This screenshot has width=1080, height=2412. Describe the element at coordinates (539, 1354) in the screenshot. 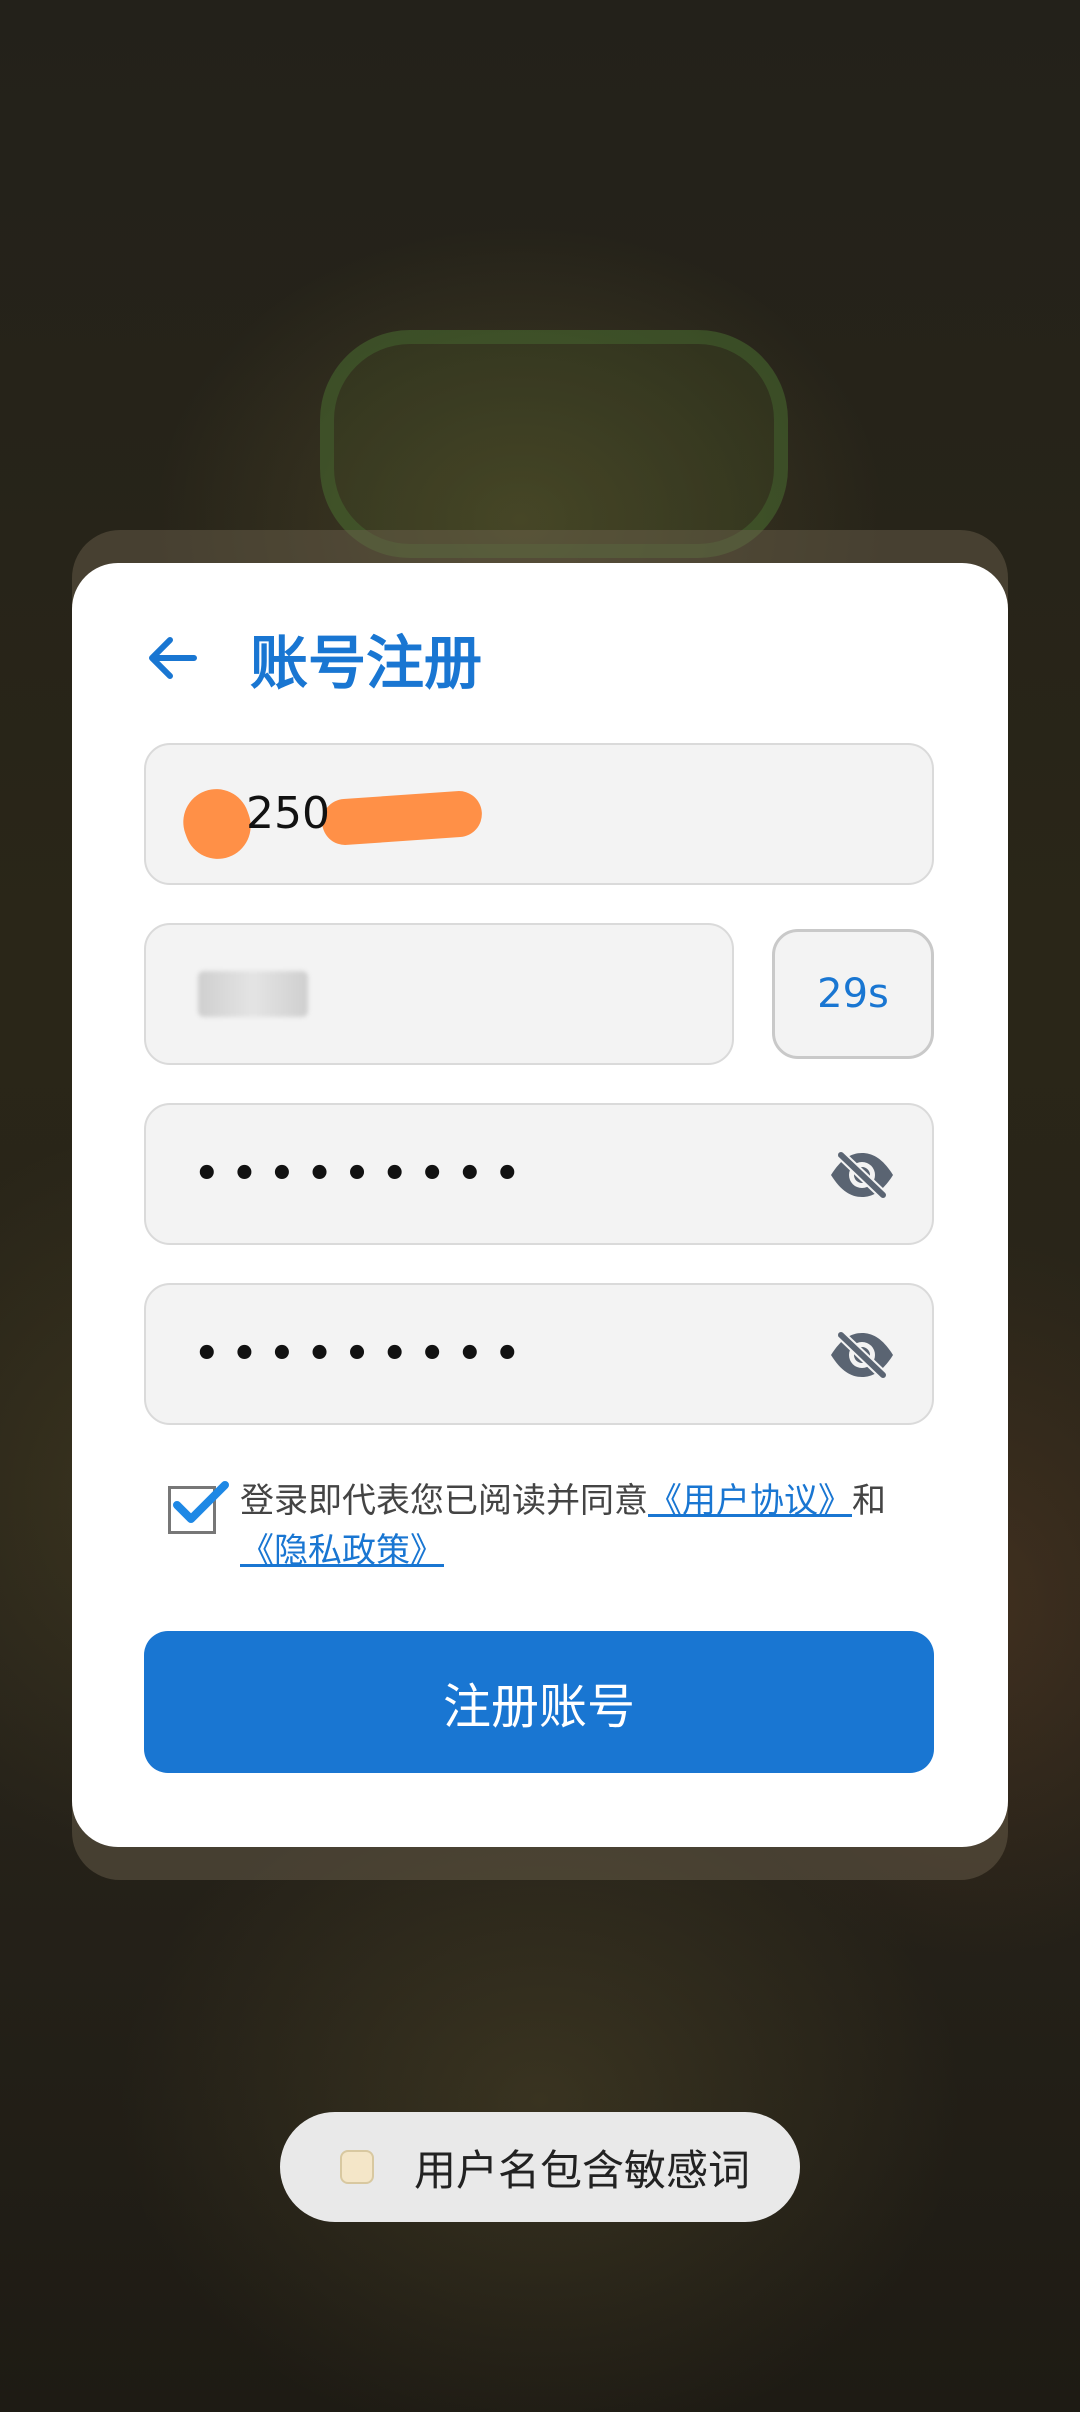

I see `confirm-password-input: •••••••••` at that location.